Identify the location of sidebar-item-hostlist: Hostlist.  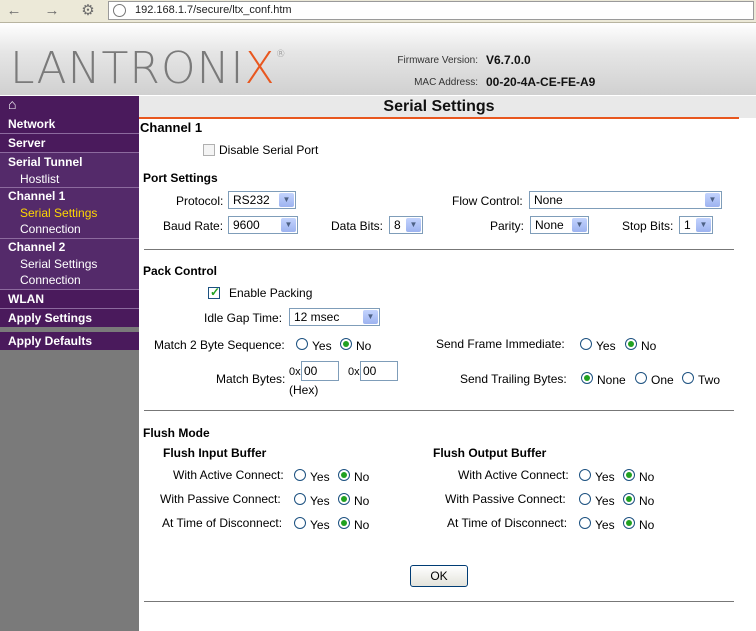
(69, 179).